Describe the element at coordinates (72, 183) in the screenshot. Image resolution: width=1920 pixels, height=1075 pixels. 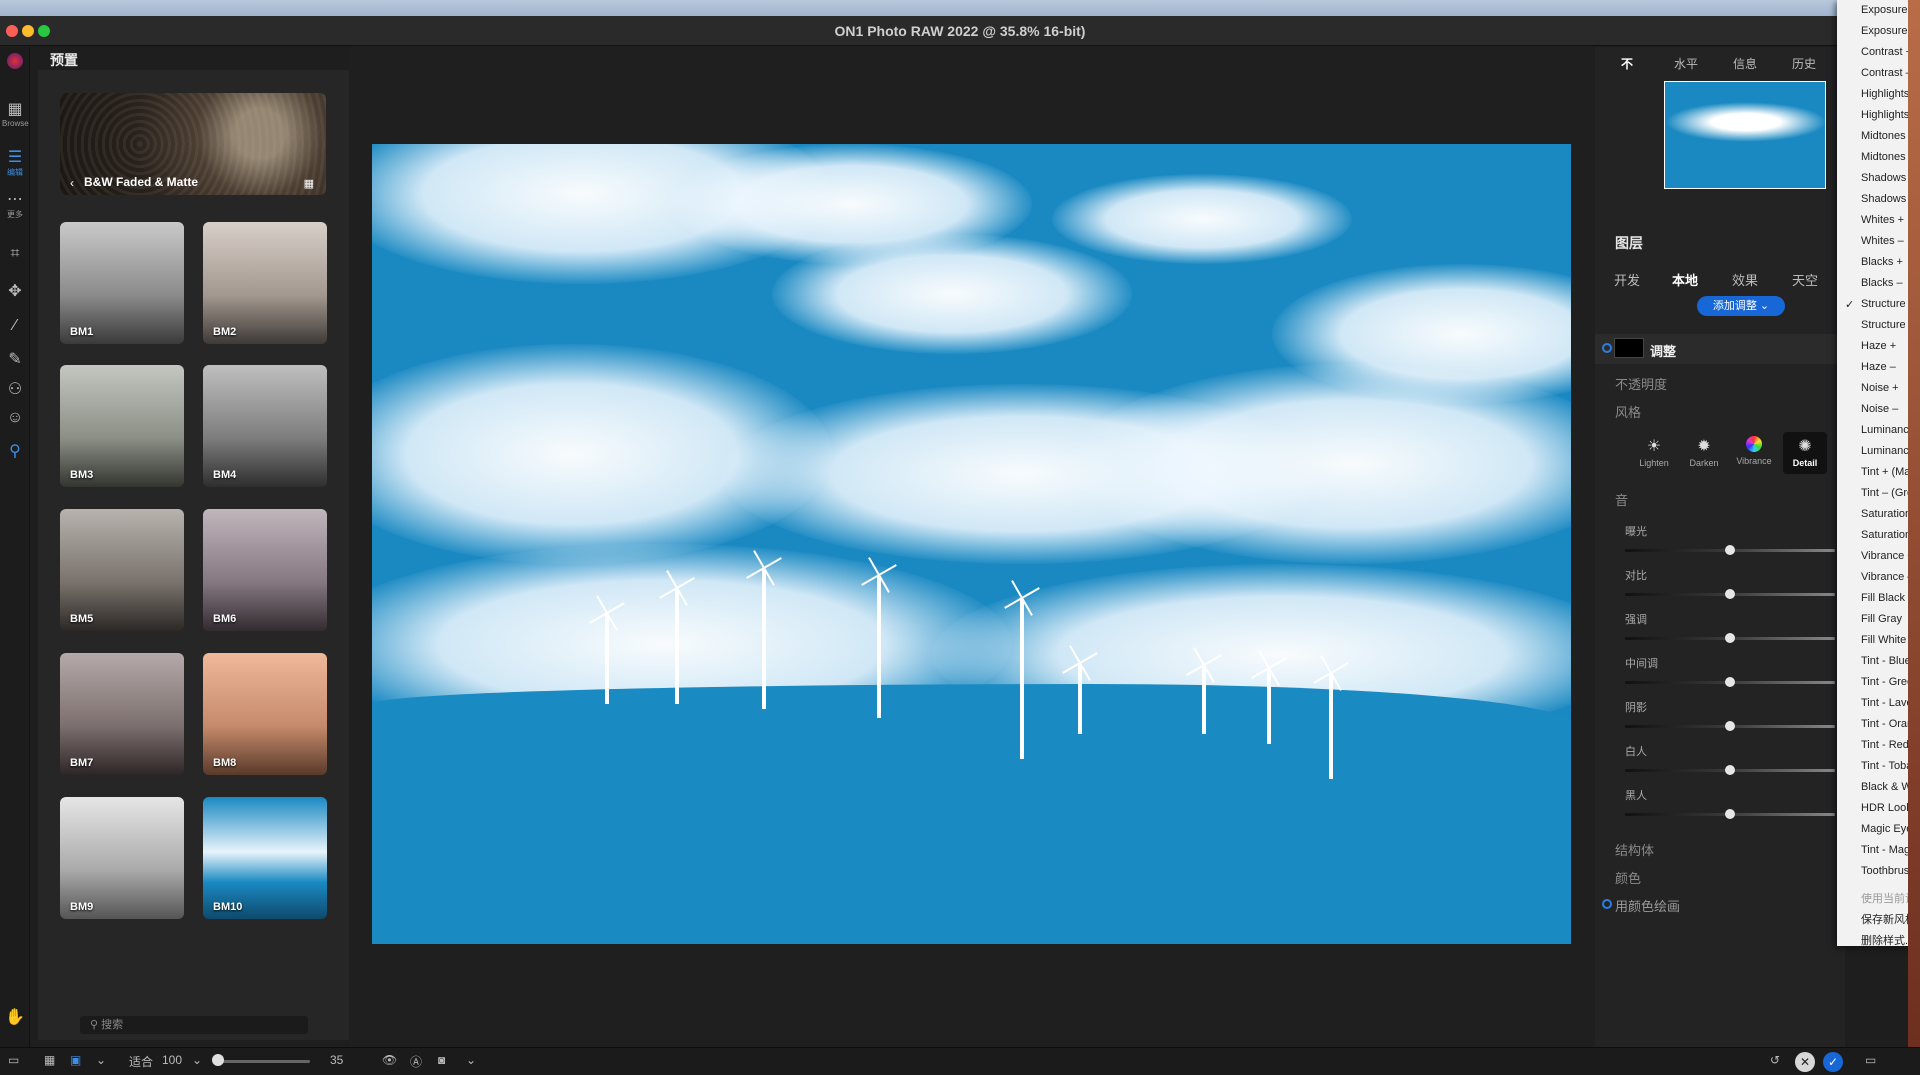
I see `back-chevron-icon: ‹` at that location.